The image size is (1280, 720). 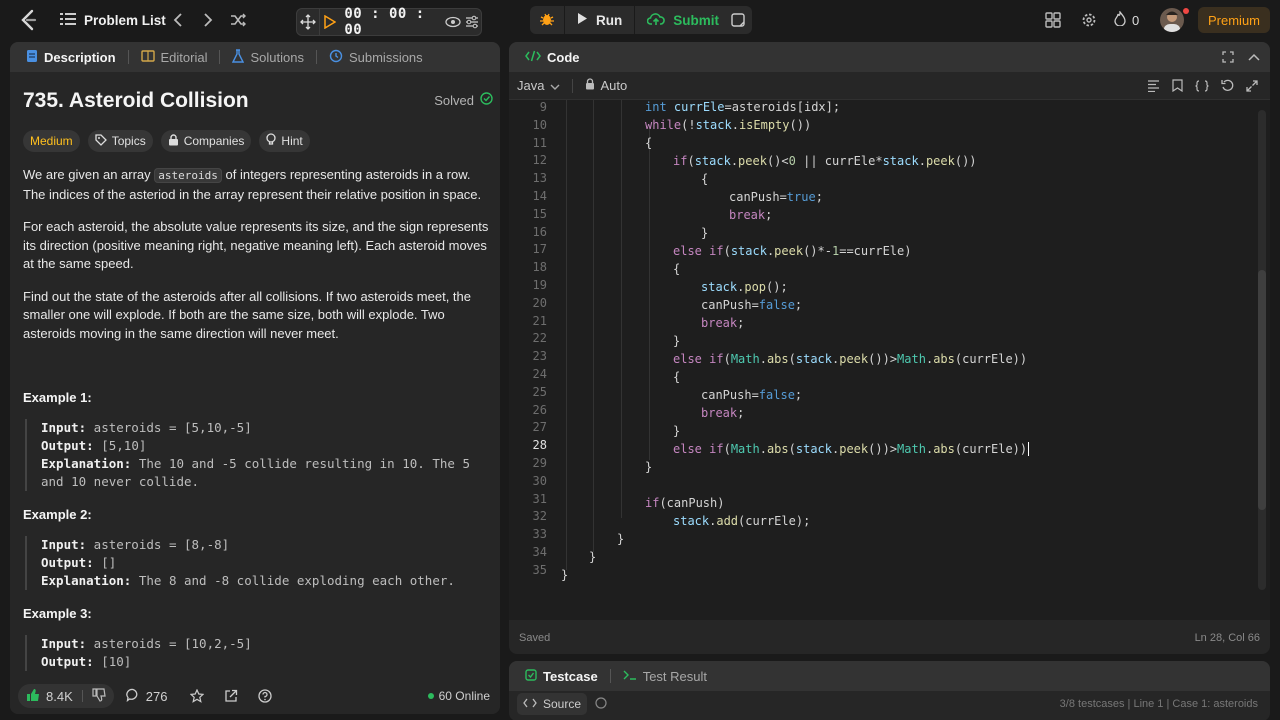 I want to click on tab-editorial: Editorial, so click(x=174, y=57).